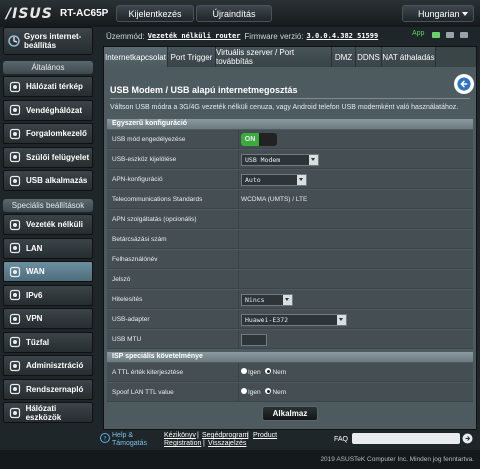 The height and width of the screenshot is (469, 480). Describe the element at coordinates (157, 199) in the screenshot. I see `telecom-label: Telecommunications Standards` at that location.